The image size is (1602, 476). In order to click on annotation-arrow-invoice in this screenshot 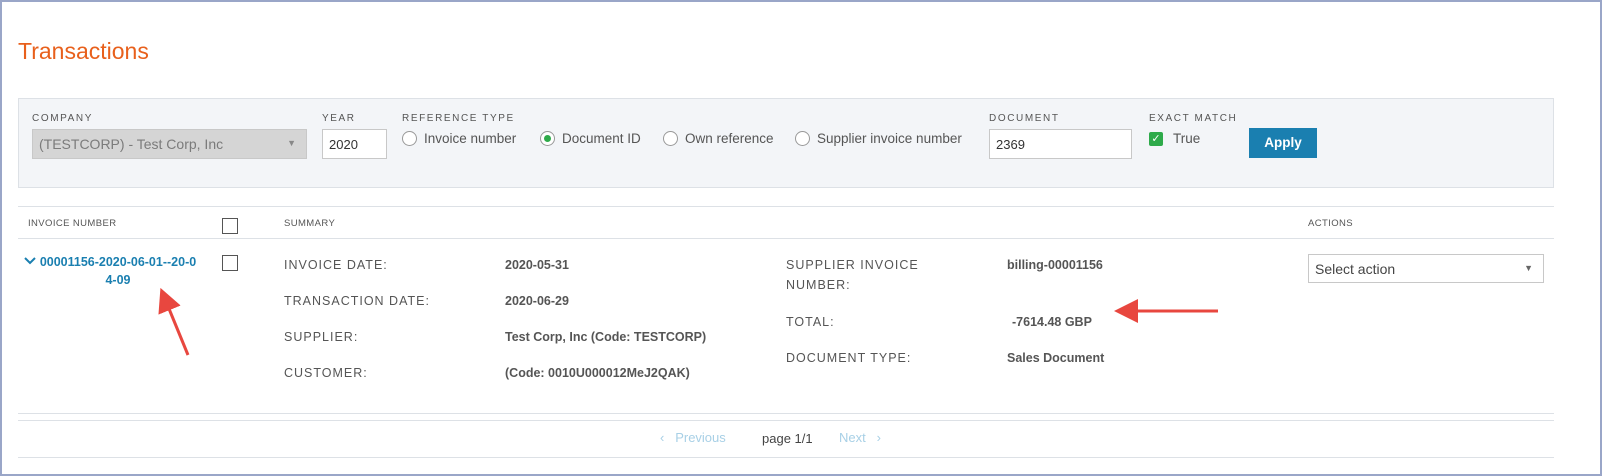, I will do `click(174, 321)`.